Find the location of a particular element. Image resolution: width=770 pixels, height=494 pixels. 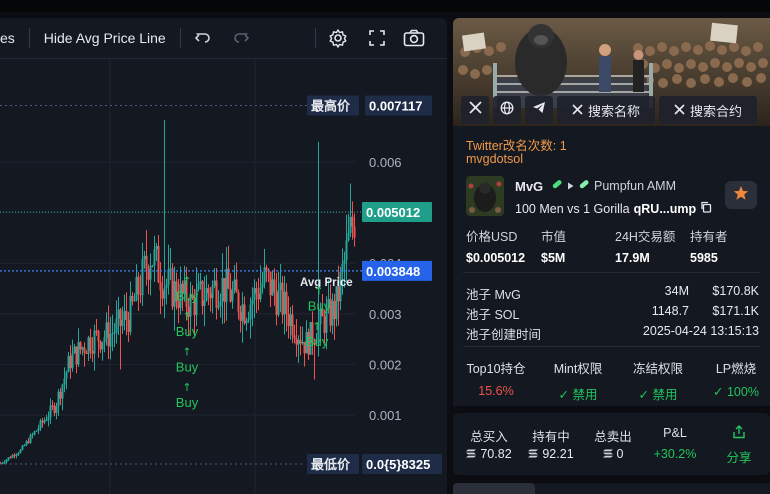

current-price-value: 0.005012 is located at coordinates (393, 212).